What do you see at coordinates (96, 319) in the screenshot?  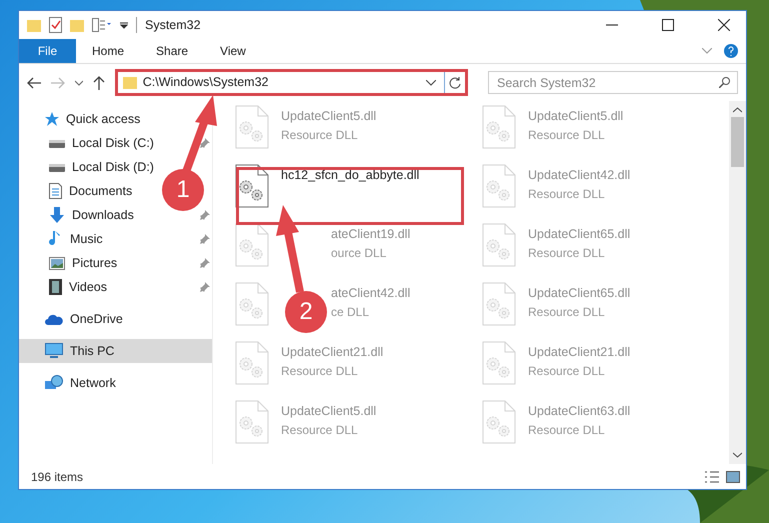 I see `nav-item: OneDrive` at bounding box center [96, 319].